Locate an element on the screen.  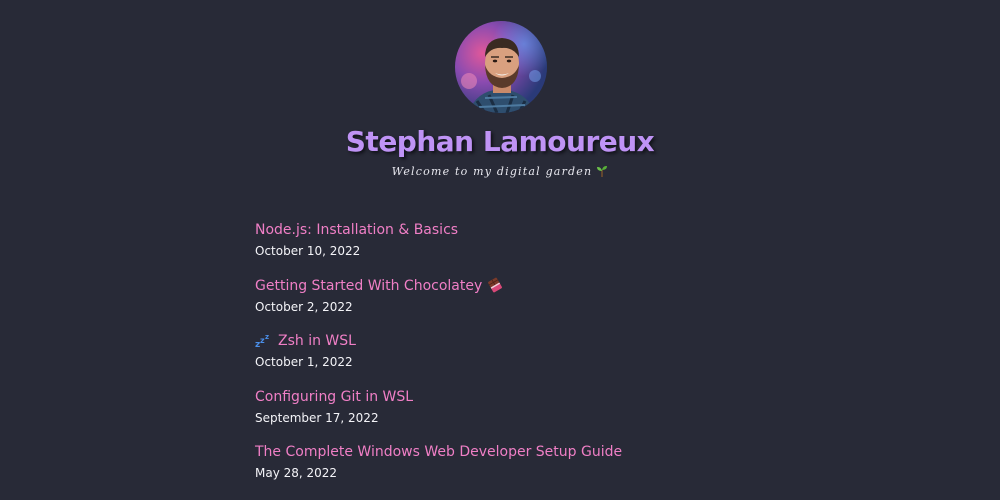
post-title: Node.js: Installation & Basics is located at coordinates (357, 230).